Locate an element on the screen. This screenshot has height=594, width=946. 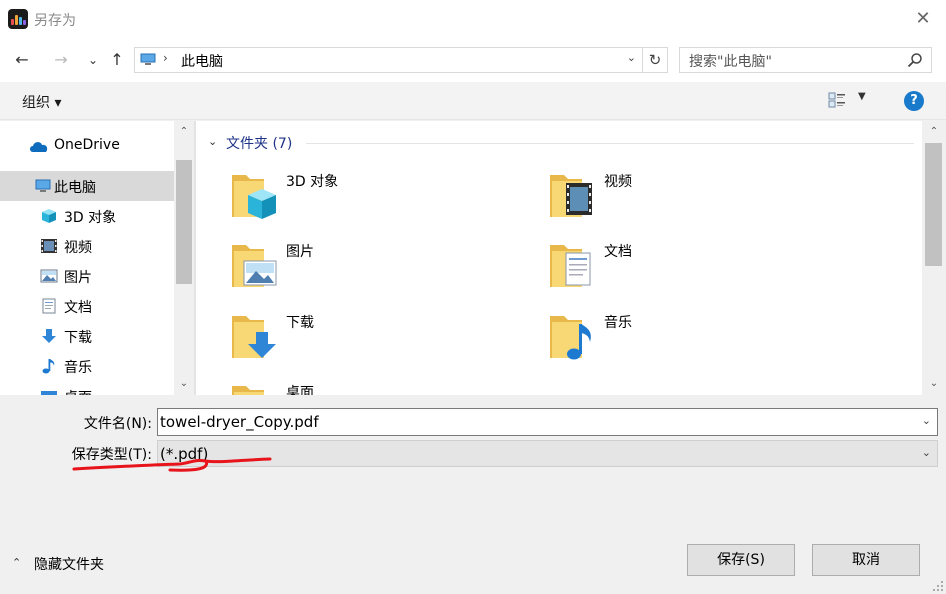
resize-grip-icon is located at coordinates (938, 586).